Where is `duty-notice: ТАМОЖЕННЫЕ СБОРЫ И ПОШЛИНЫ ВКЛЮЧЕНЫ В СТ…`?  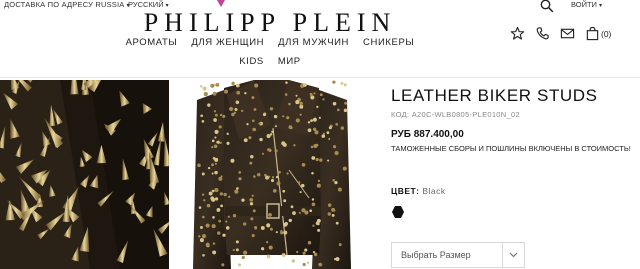 duty-notice: ТАМОЖЕННЫЕ СБОРЫ И ПОШЛИНЫ ВКЛЮЧЕНЫ В СТ… is located at coordinates (511, 148).